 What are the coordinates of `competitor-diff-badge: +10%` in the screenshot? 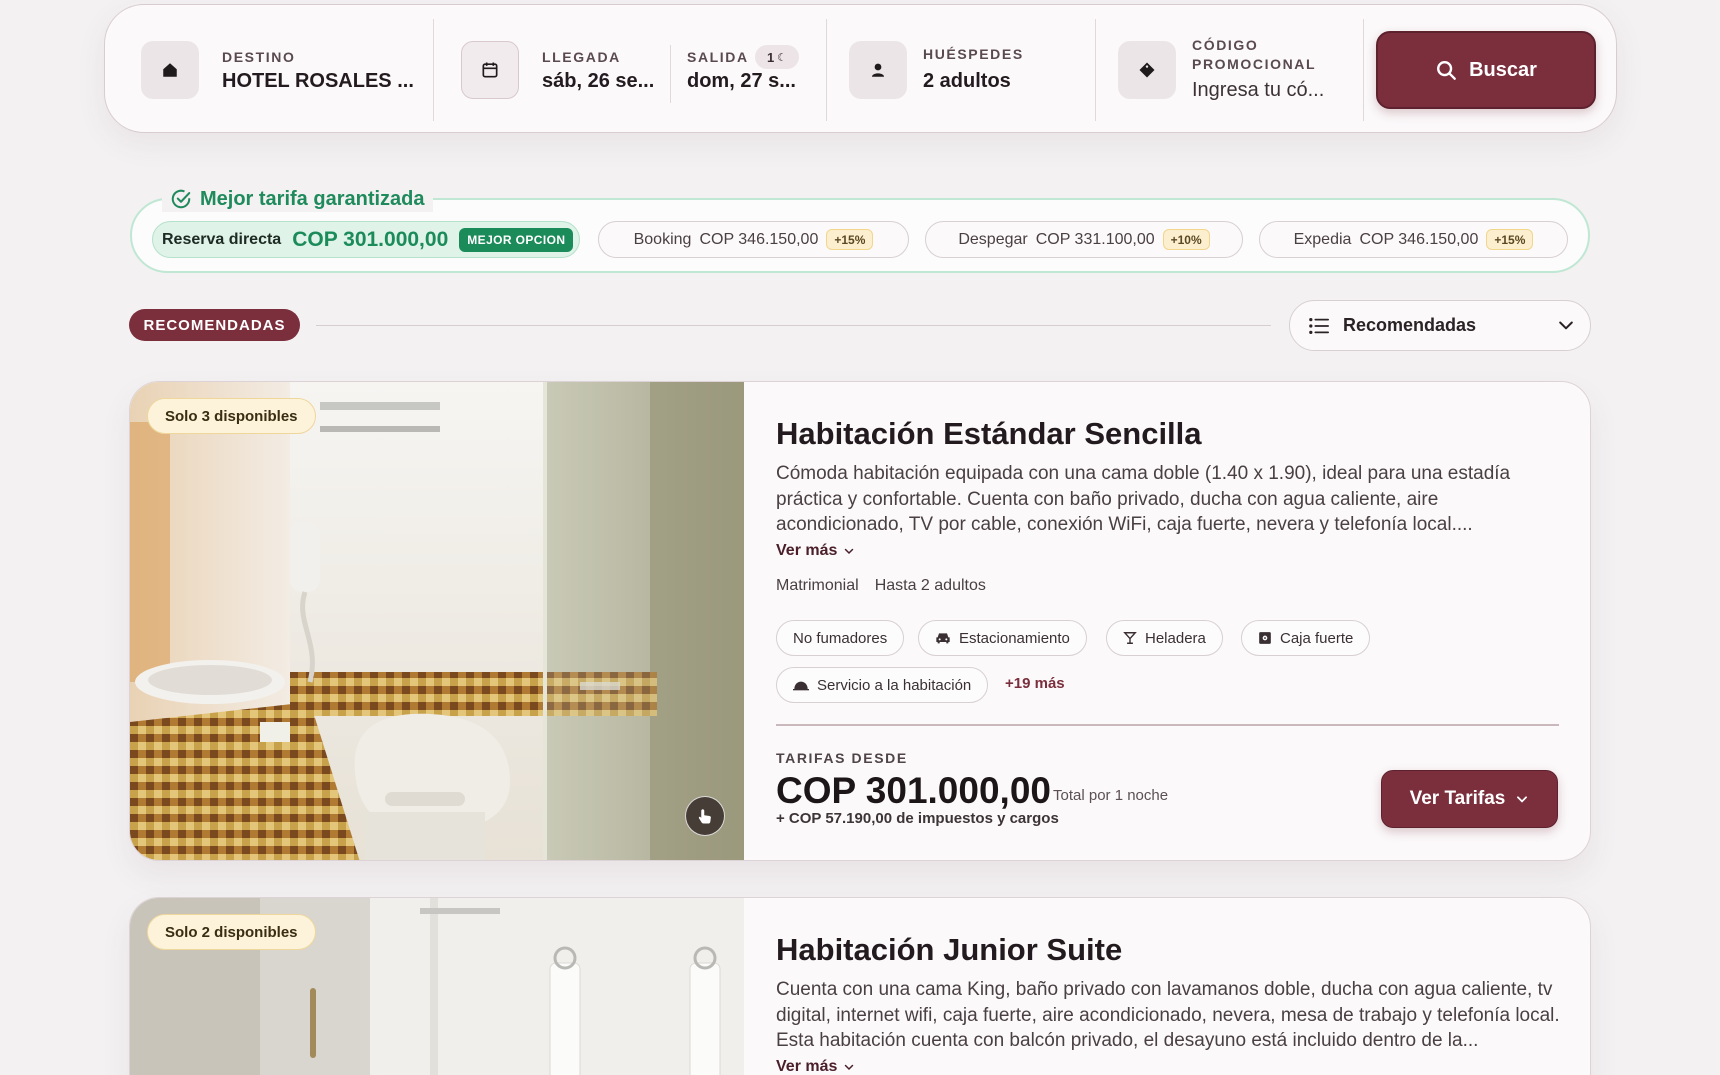 It's located at (1186, 239).